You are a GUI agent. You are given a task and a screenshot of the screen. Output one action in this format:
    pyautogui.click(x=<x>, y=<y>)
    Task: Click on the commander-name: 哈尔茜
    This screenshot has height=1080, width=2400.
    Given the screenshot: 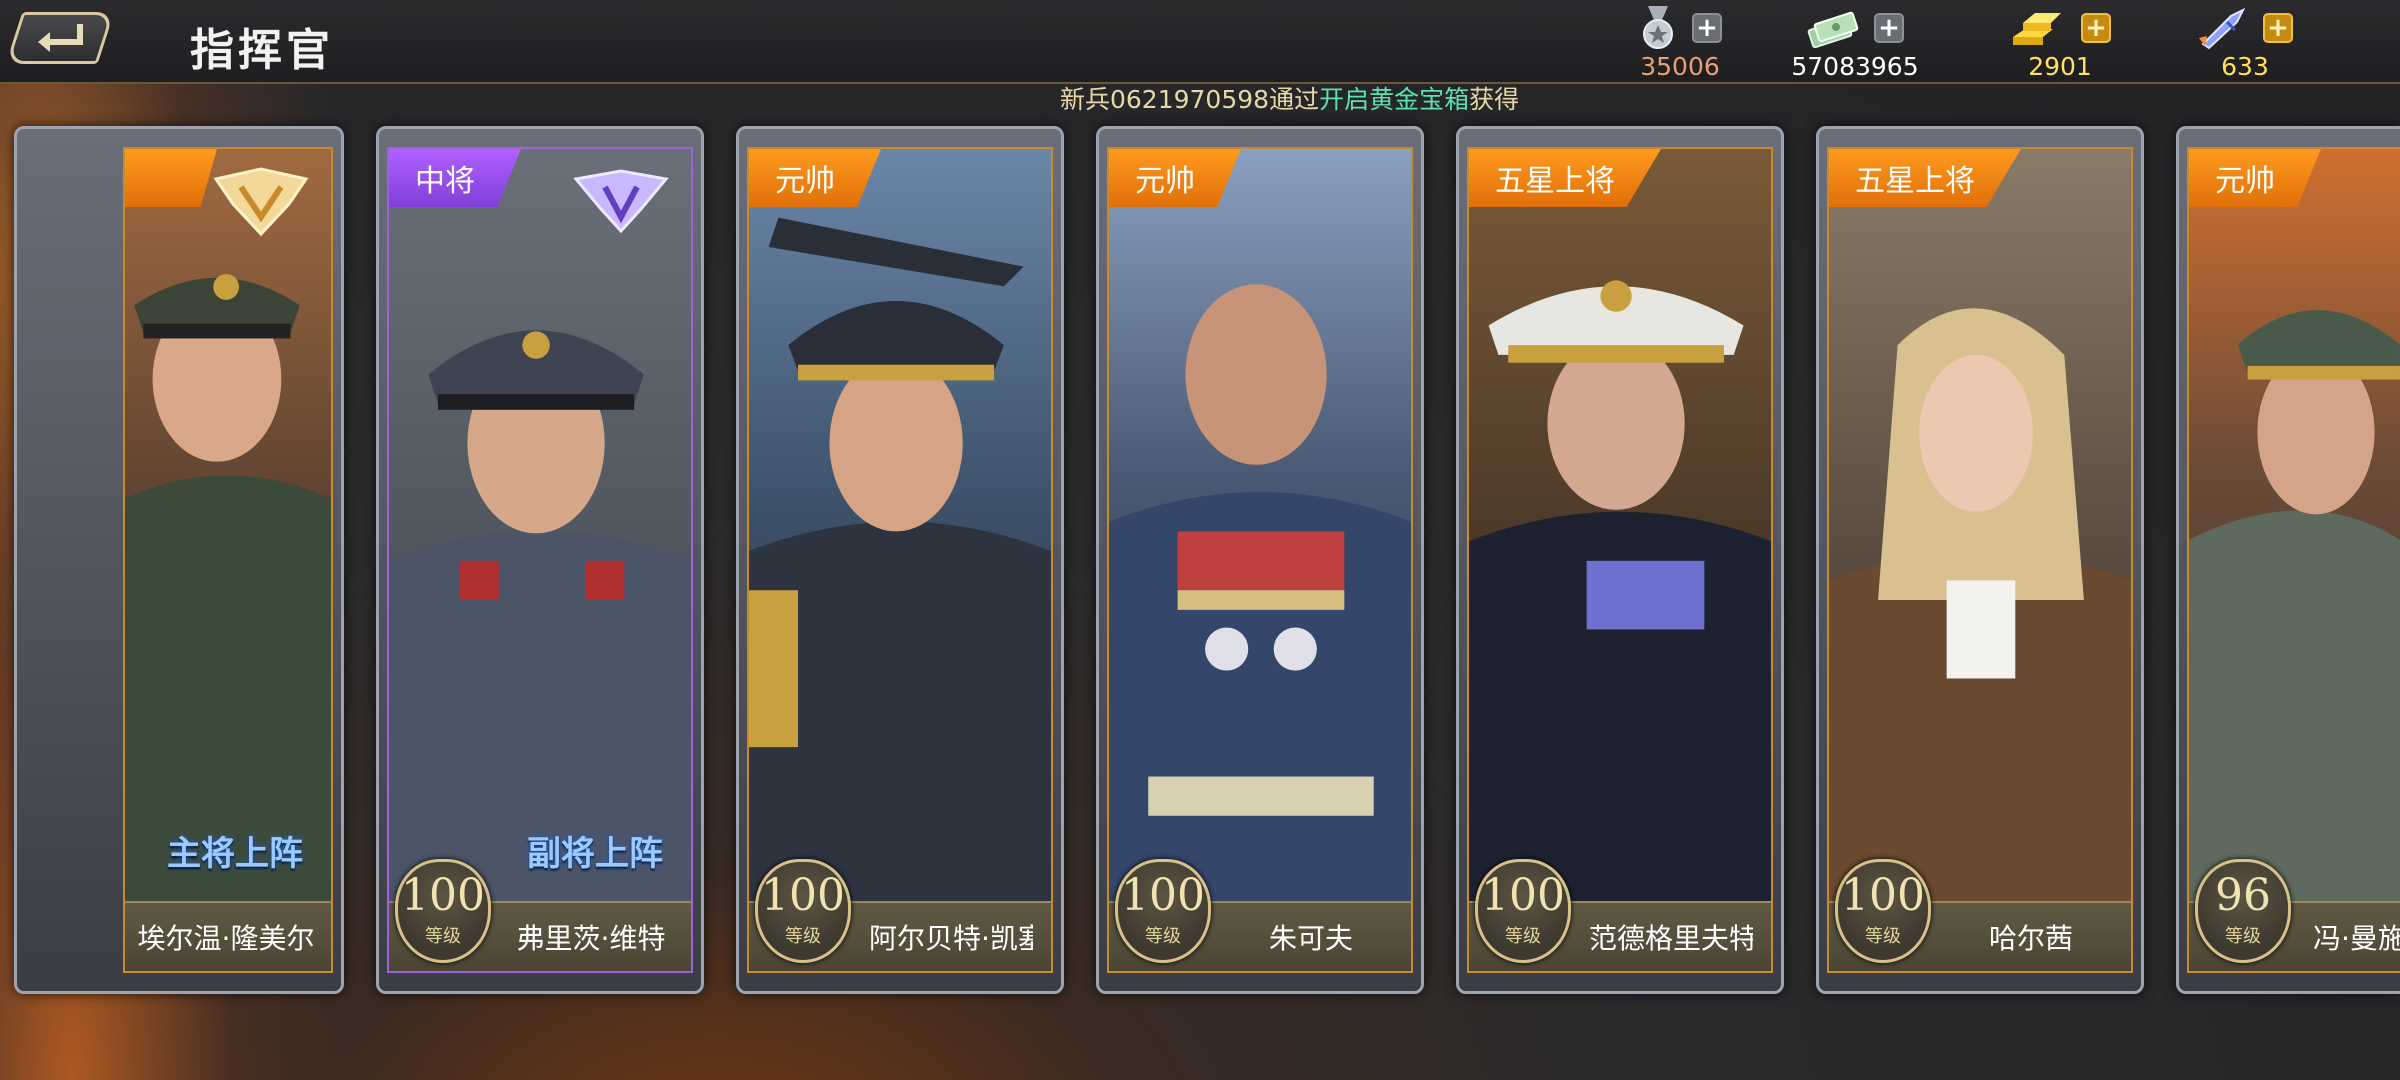 What is the action you would take?
    pyautogui.click(x=2030, y=938)
    